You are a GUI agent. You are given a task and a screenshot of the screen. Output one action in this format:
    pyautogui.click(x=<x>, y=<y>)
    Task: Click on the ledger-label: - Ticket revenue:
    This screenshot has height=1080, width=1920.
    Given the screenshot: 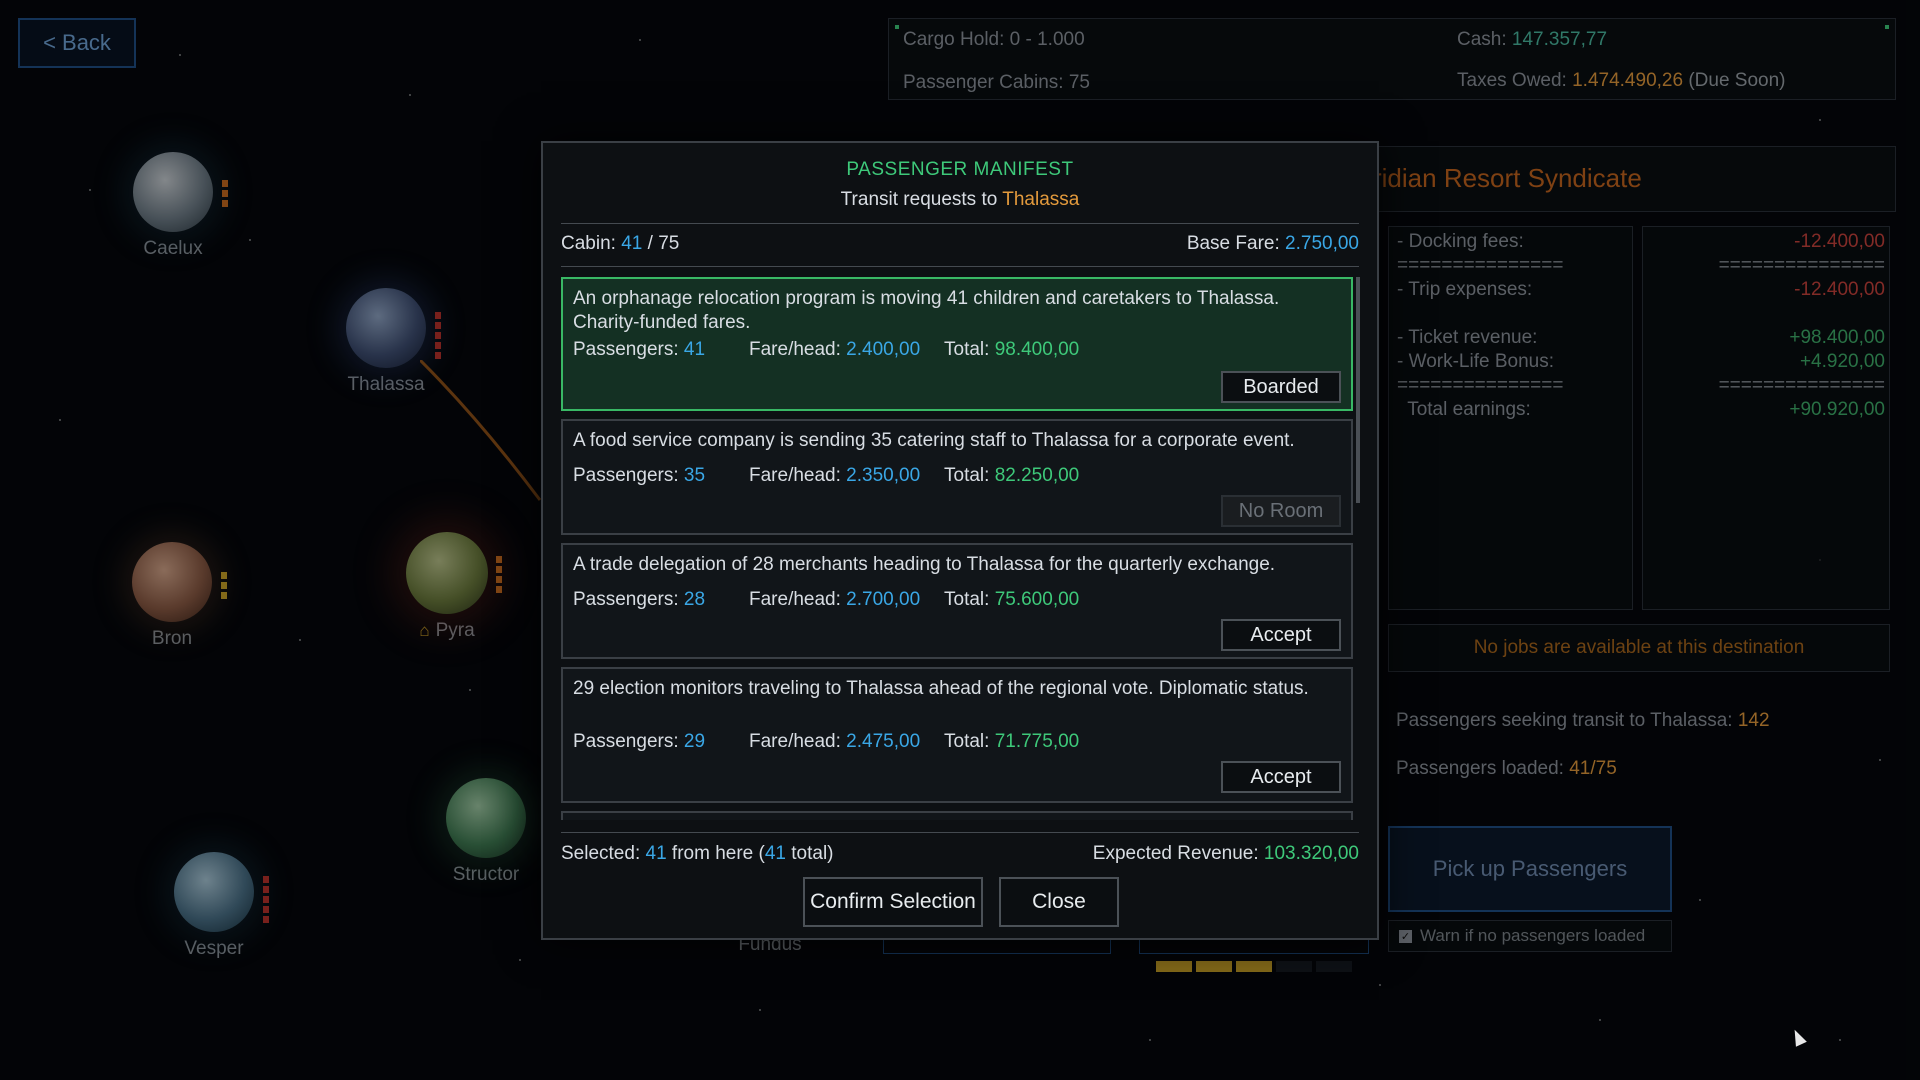 What is the action you would take?
    pyautogui.click(x=1467, y=337)
    